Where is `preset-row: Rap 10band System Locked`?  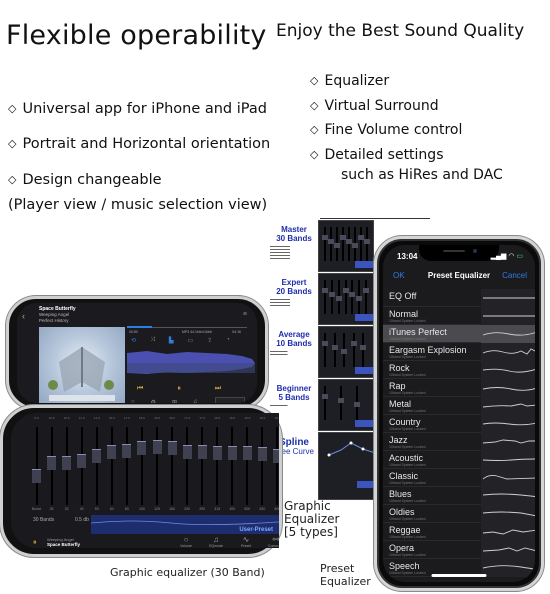 preset-row: Rap 10band System Locked is located at coordinates (459, 388).